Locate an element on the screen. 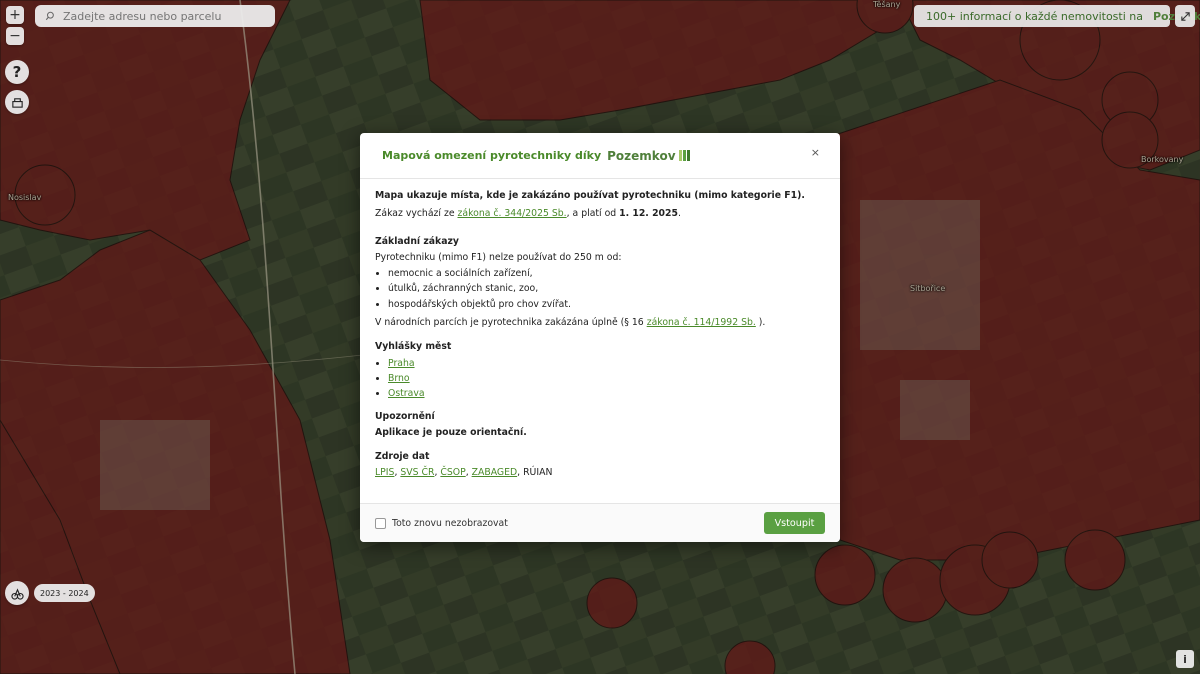 This screenshot has width=1200, height=674. law-date: 1. 12. 2025 is located at coordinates (648, 214).